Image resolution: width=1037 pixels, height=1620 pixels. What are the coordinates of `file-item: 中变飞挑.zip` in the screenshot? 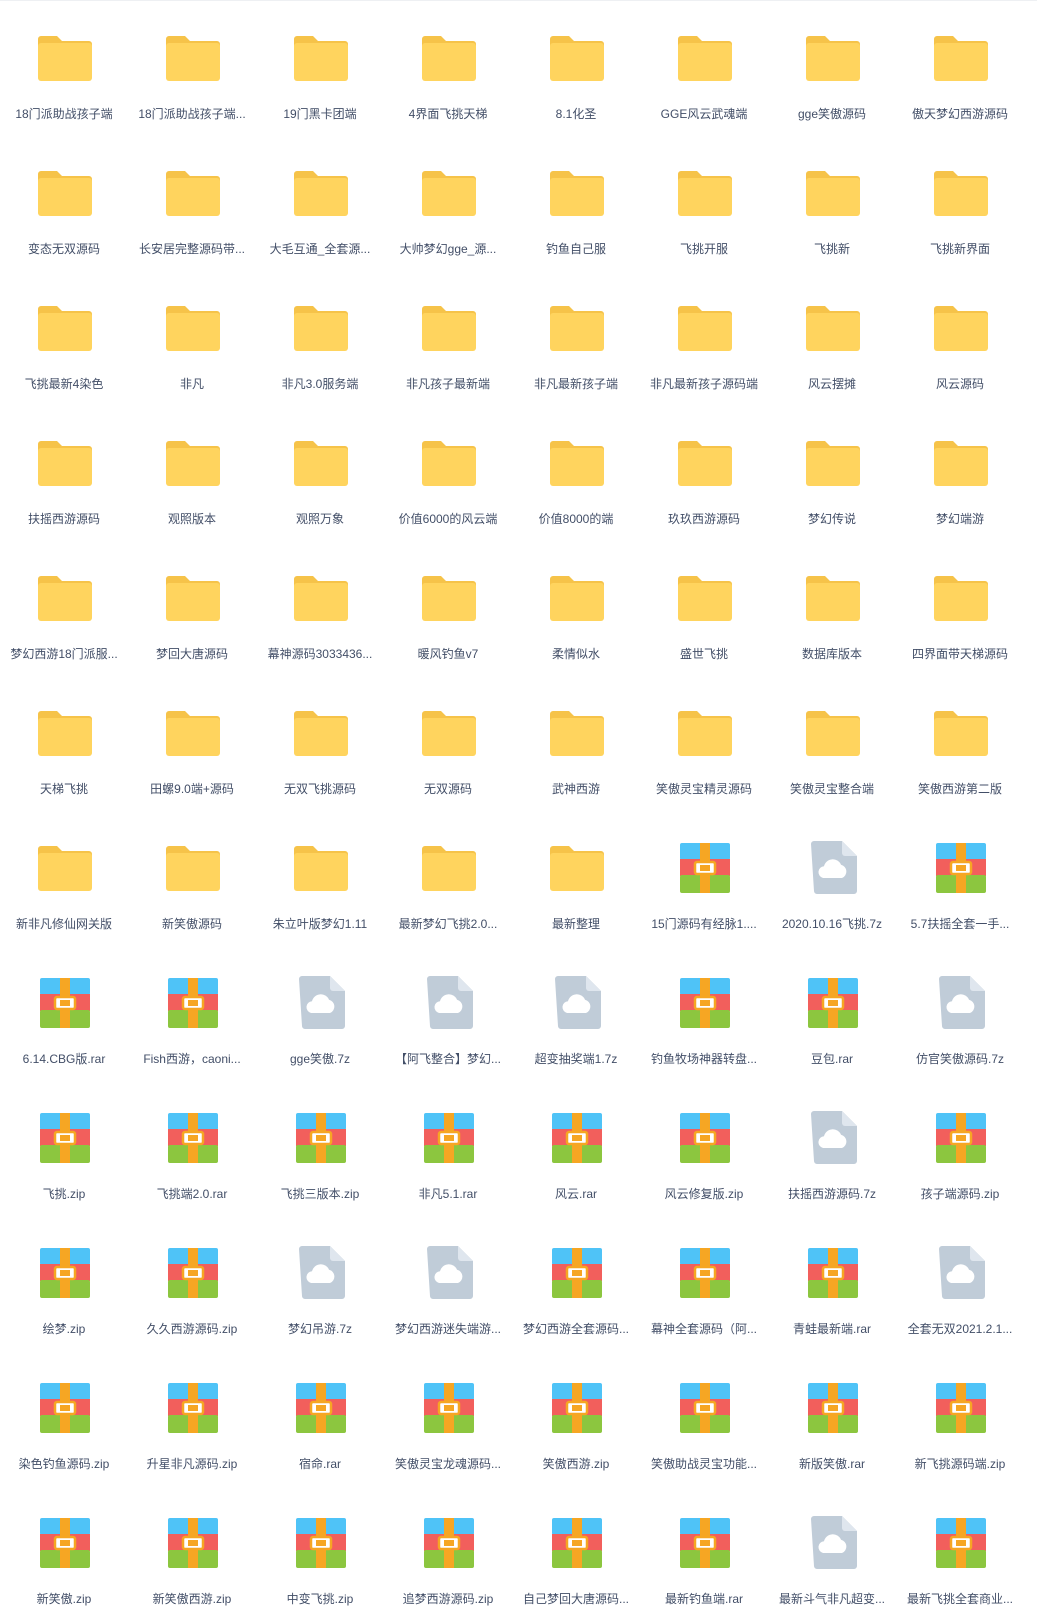 It's located at (320, 1552).